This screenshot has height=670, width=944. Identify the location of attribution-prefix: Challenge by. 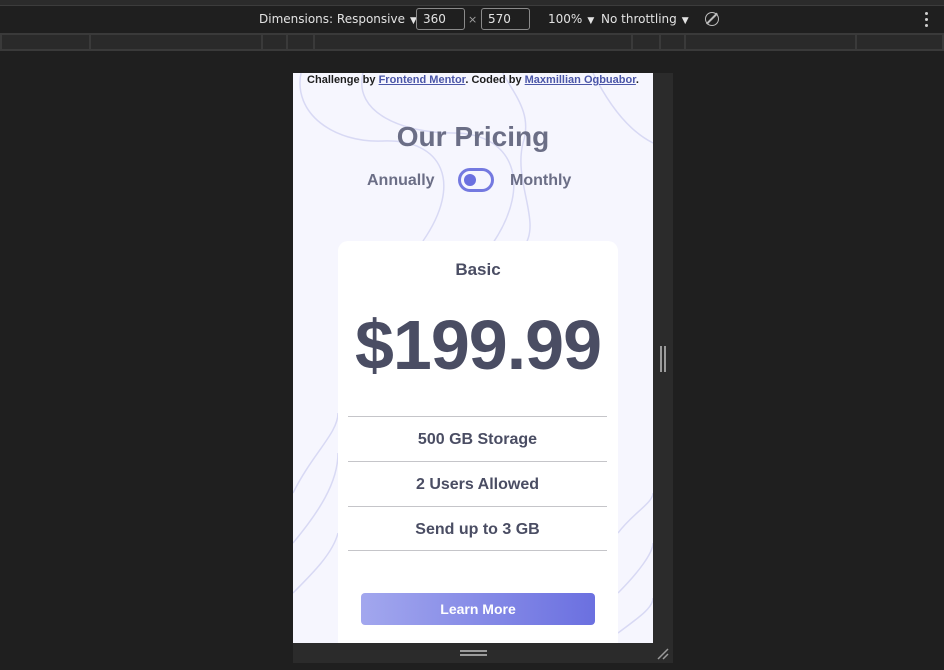
(343, 80).